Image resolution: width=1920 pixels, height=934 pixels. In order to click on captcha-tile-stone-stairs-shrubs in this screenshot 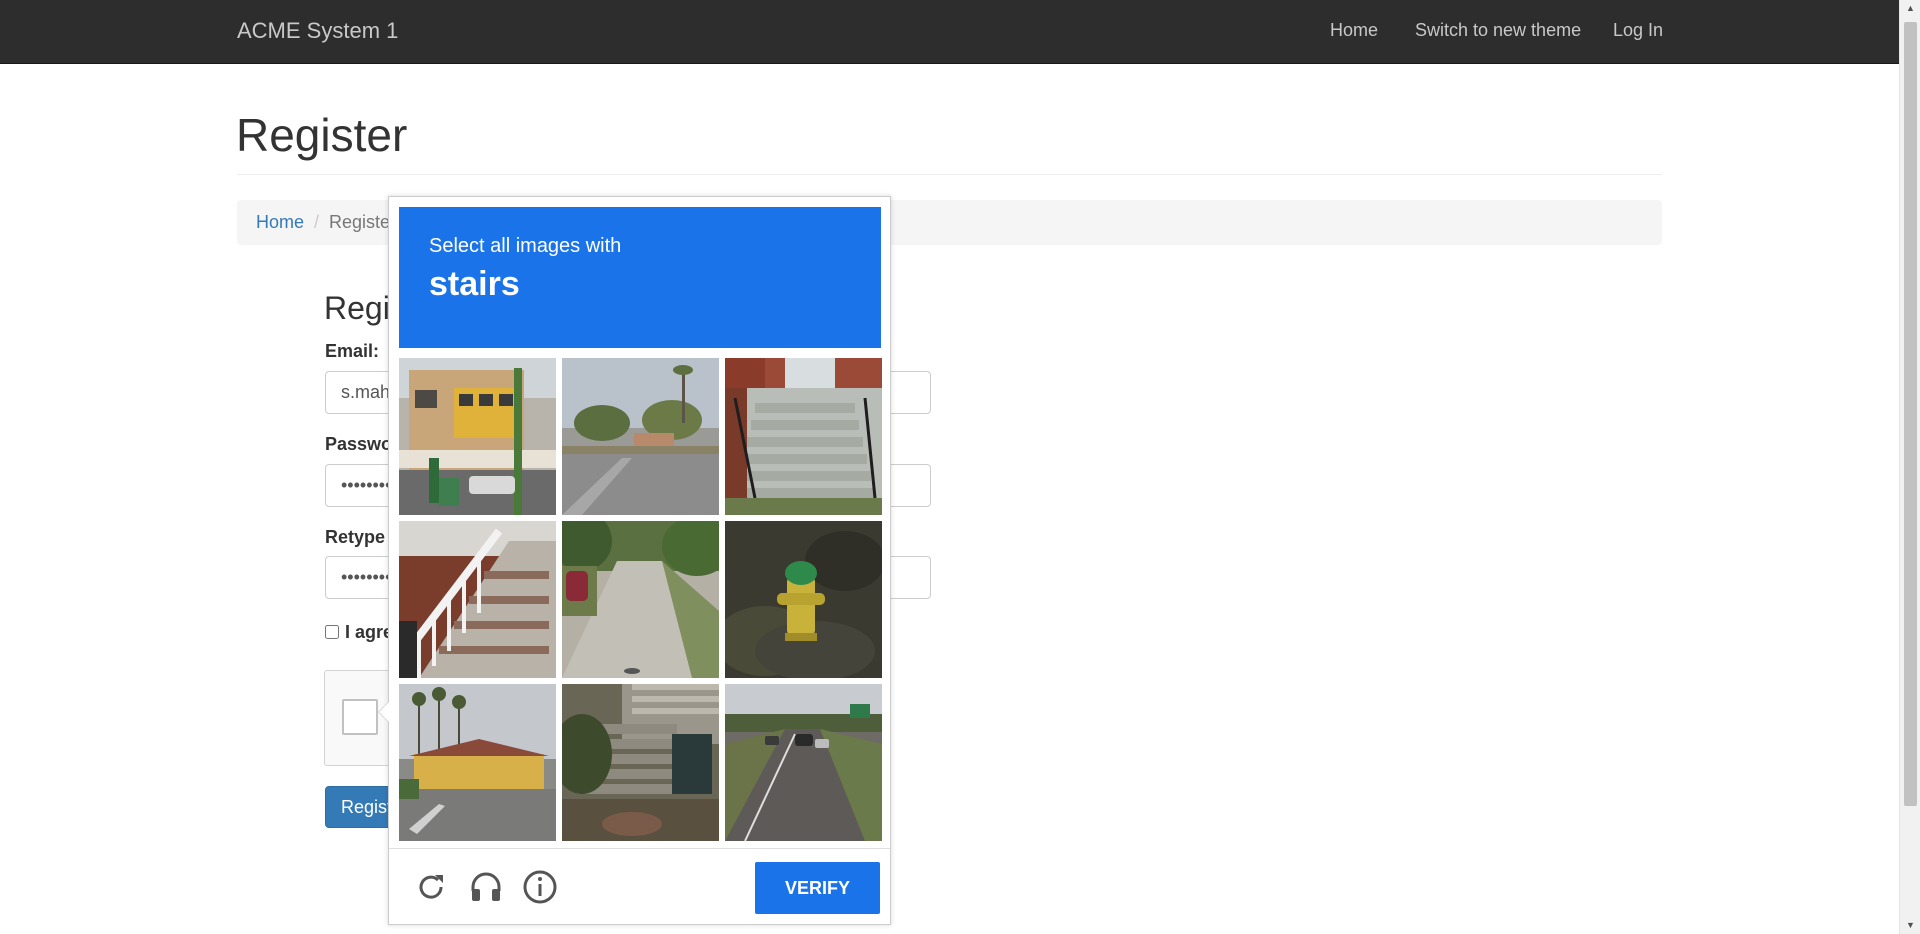, I will do `click(640, 762)`.